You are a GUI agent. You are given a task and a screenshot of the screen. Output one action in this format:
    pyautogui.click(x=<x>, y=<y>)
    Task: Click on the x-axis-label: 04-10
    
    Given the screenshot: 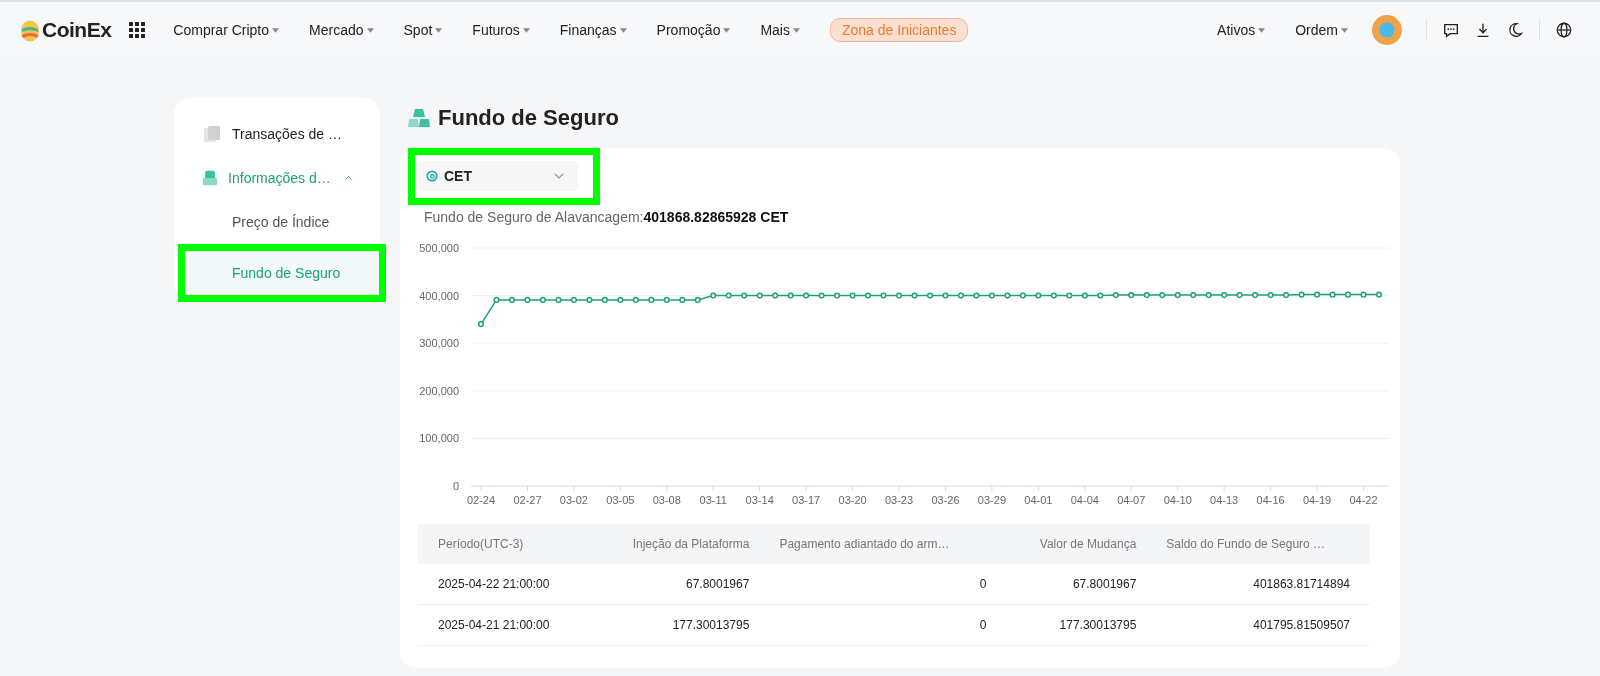 What is the action you would take?
    pyautogui.click(x=1177, y=500)
    